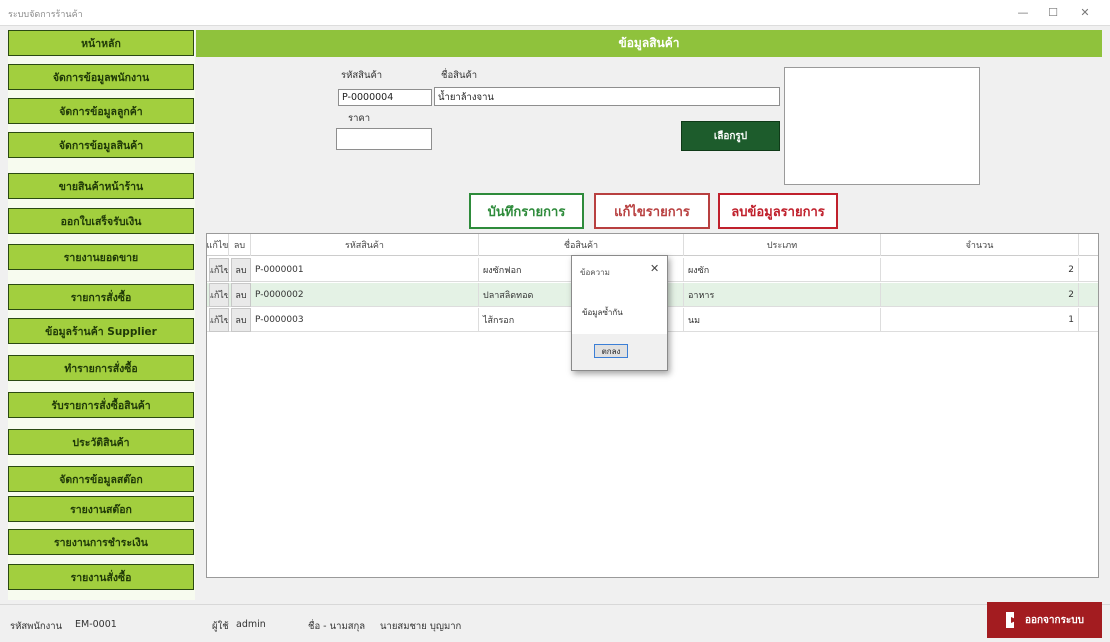 The width and height of the screenshot is (1110, 642). I want to click on column-header-edit: แก้ไข, so click(218, 245).